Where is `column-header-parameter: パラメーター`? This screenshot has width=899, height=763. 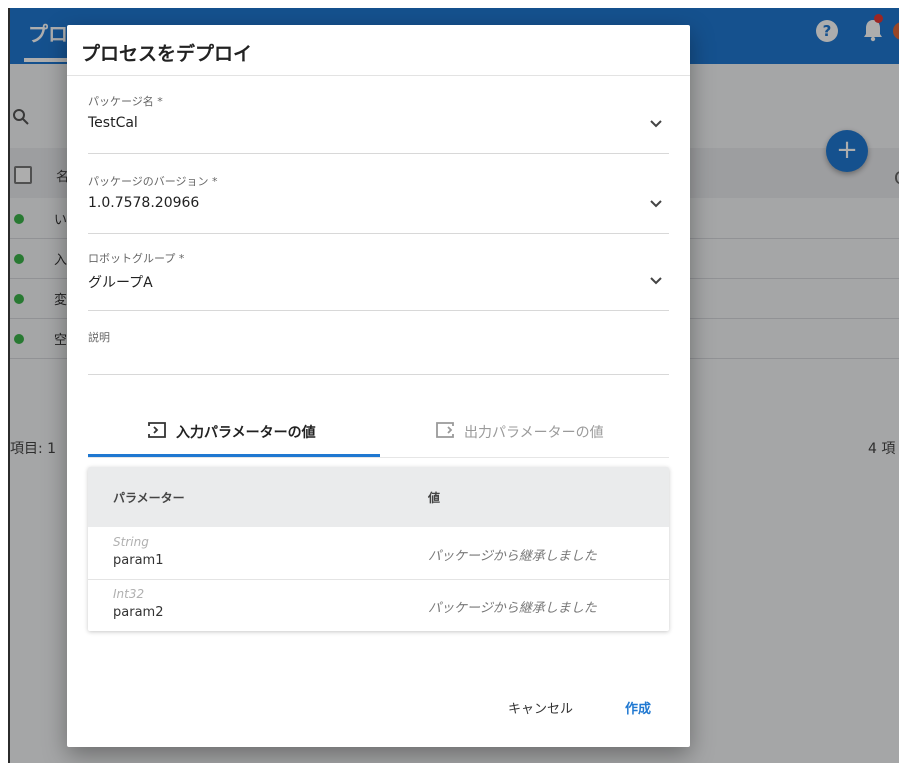 column-header-parameter: パラメーター is located at coordinates (149, 498).